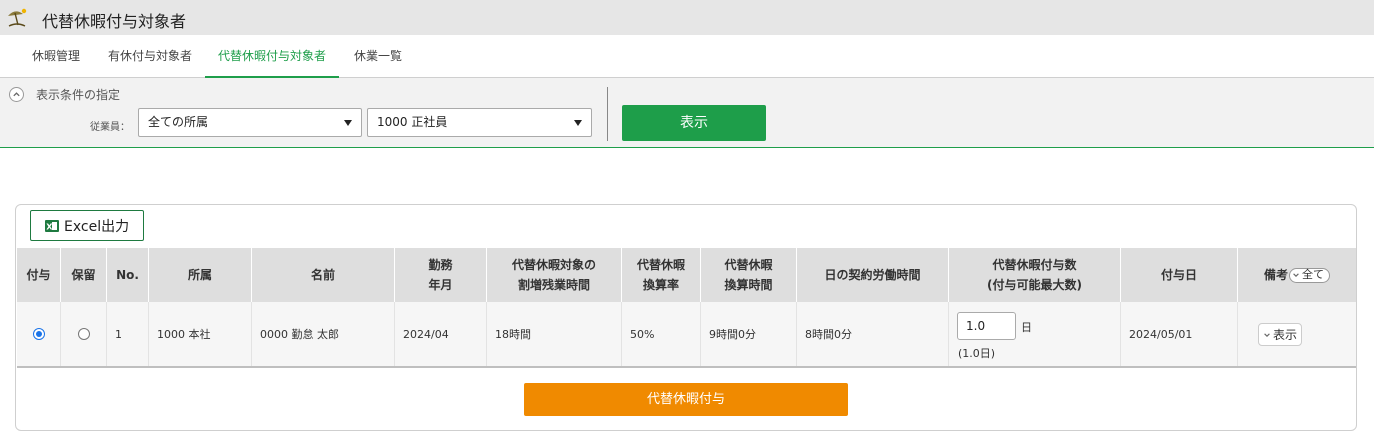  Describe the element at coordinates (1035, 334) in the screenshot. I see `row-grant-days: 1.0 日 (1.0日)` at that location.